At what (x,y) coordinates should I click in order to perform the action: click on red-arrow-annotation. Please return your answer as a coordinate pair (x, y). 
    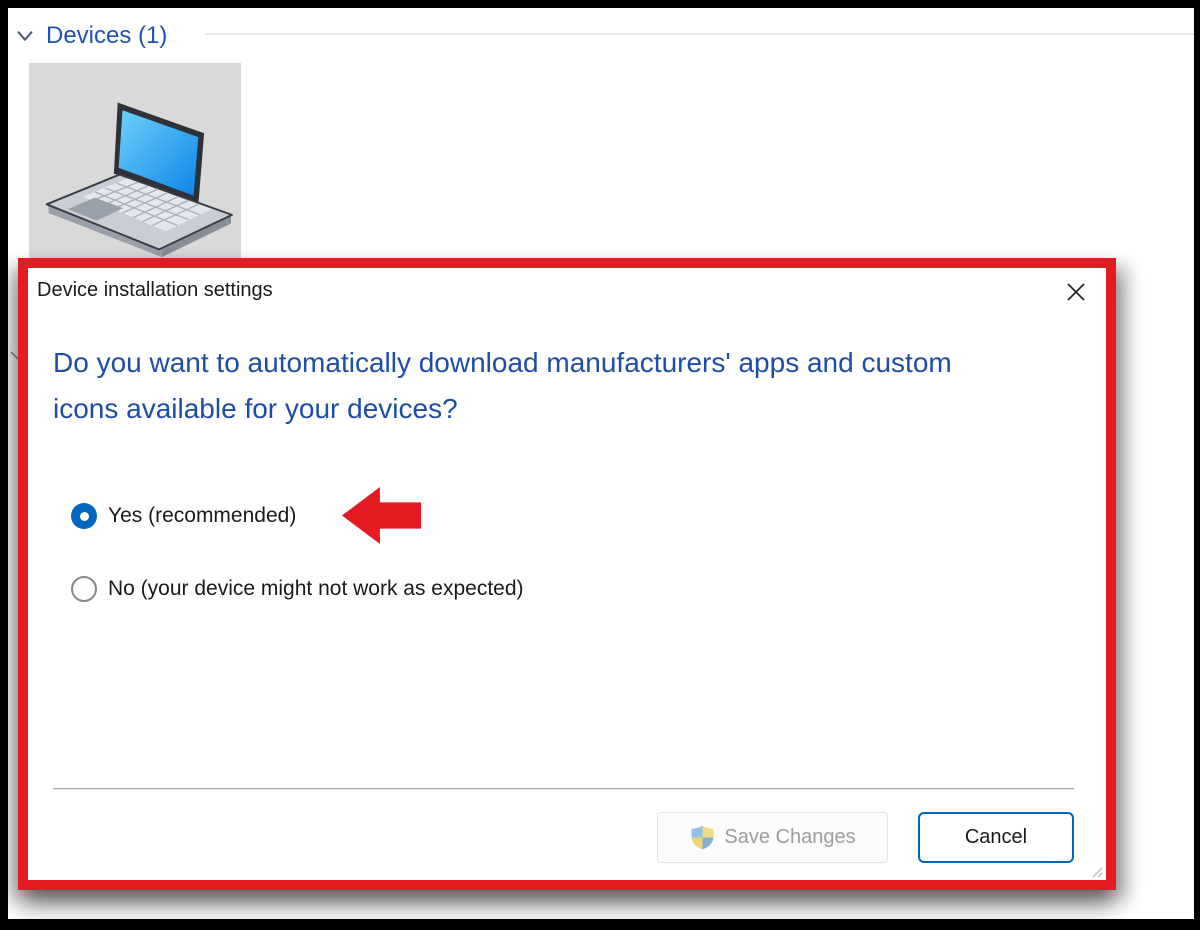
    Looking at the image, I should click on (381, 515).